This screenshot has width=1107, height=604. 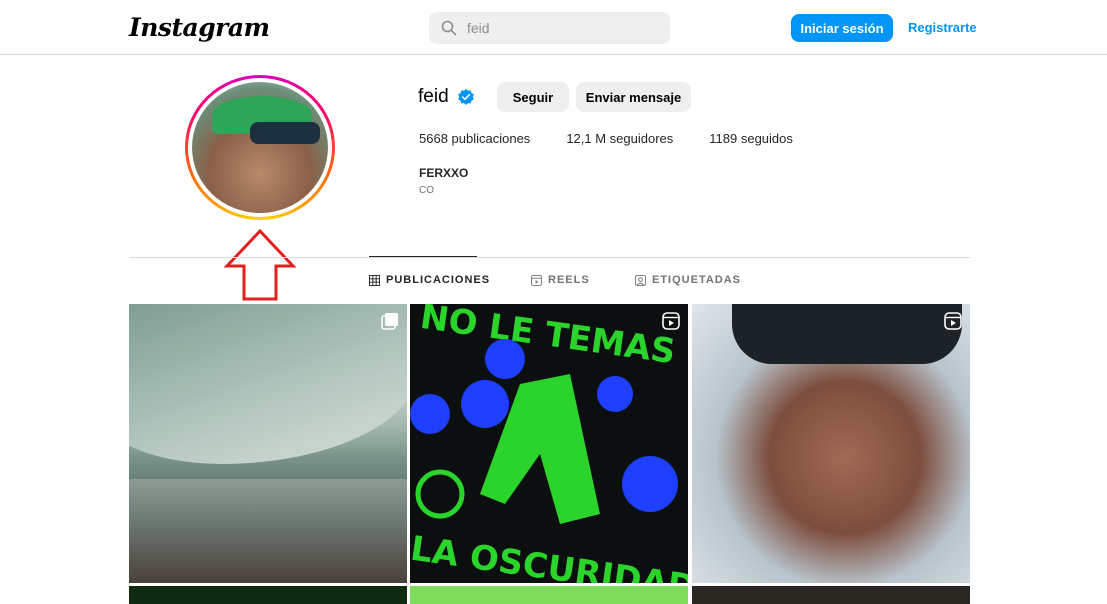 I want to click on followers-count: 12,1 M seguidores, so click(x=619, y=138).